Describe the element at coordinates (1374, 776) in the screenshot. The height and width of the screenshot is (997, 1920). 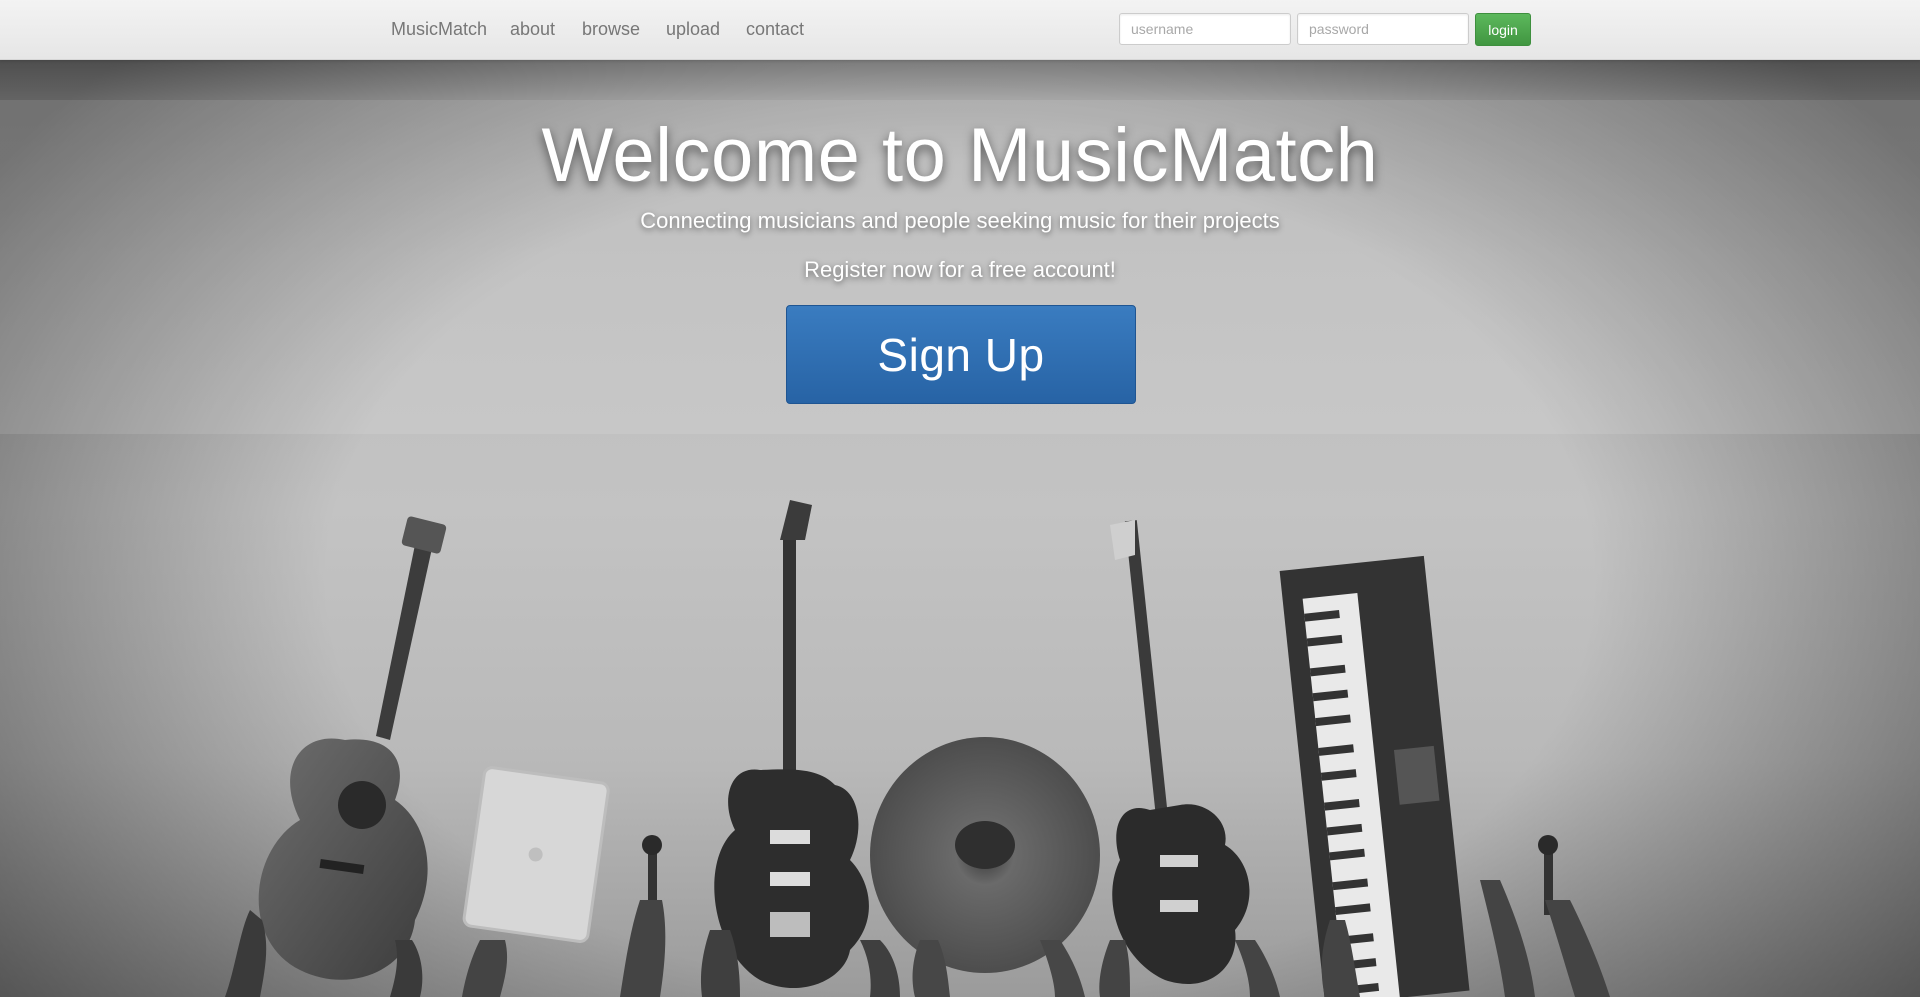
I see `keyboard-icon` at that location.